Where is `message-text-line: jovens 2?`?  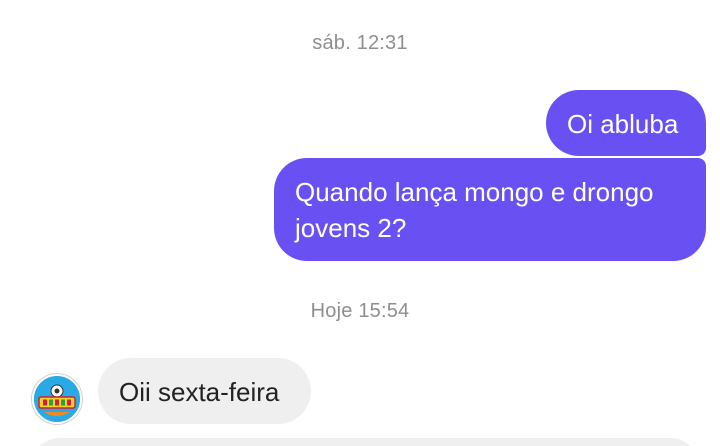 message-text-line: jovens 2? is located at coordinates (351, 228).